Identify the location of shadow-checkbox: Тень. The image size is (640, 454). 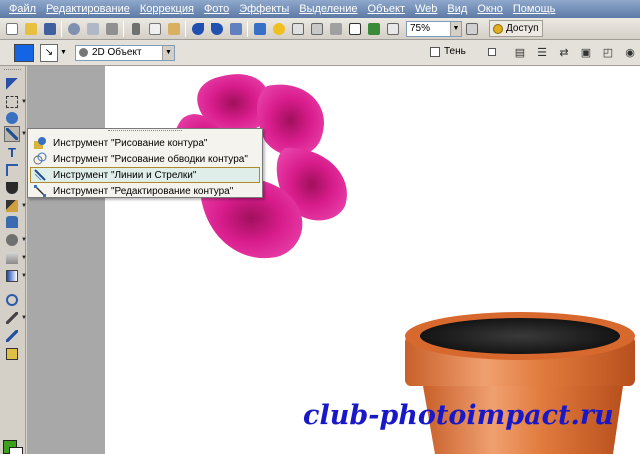
(448, 51).